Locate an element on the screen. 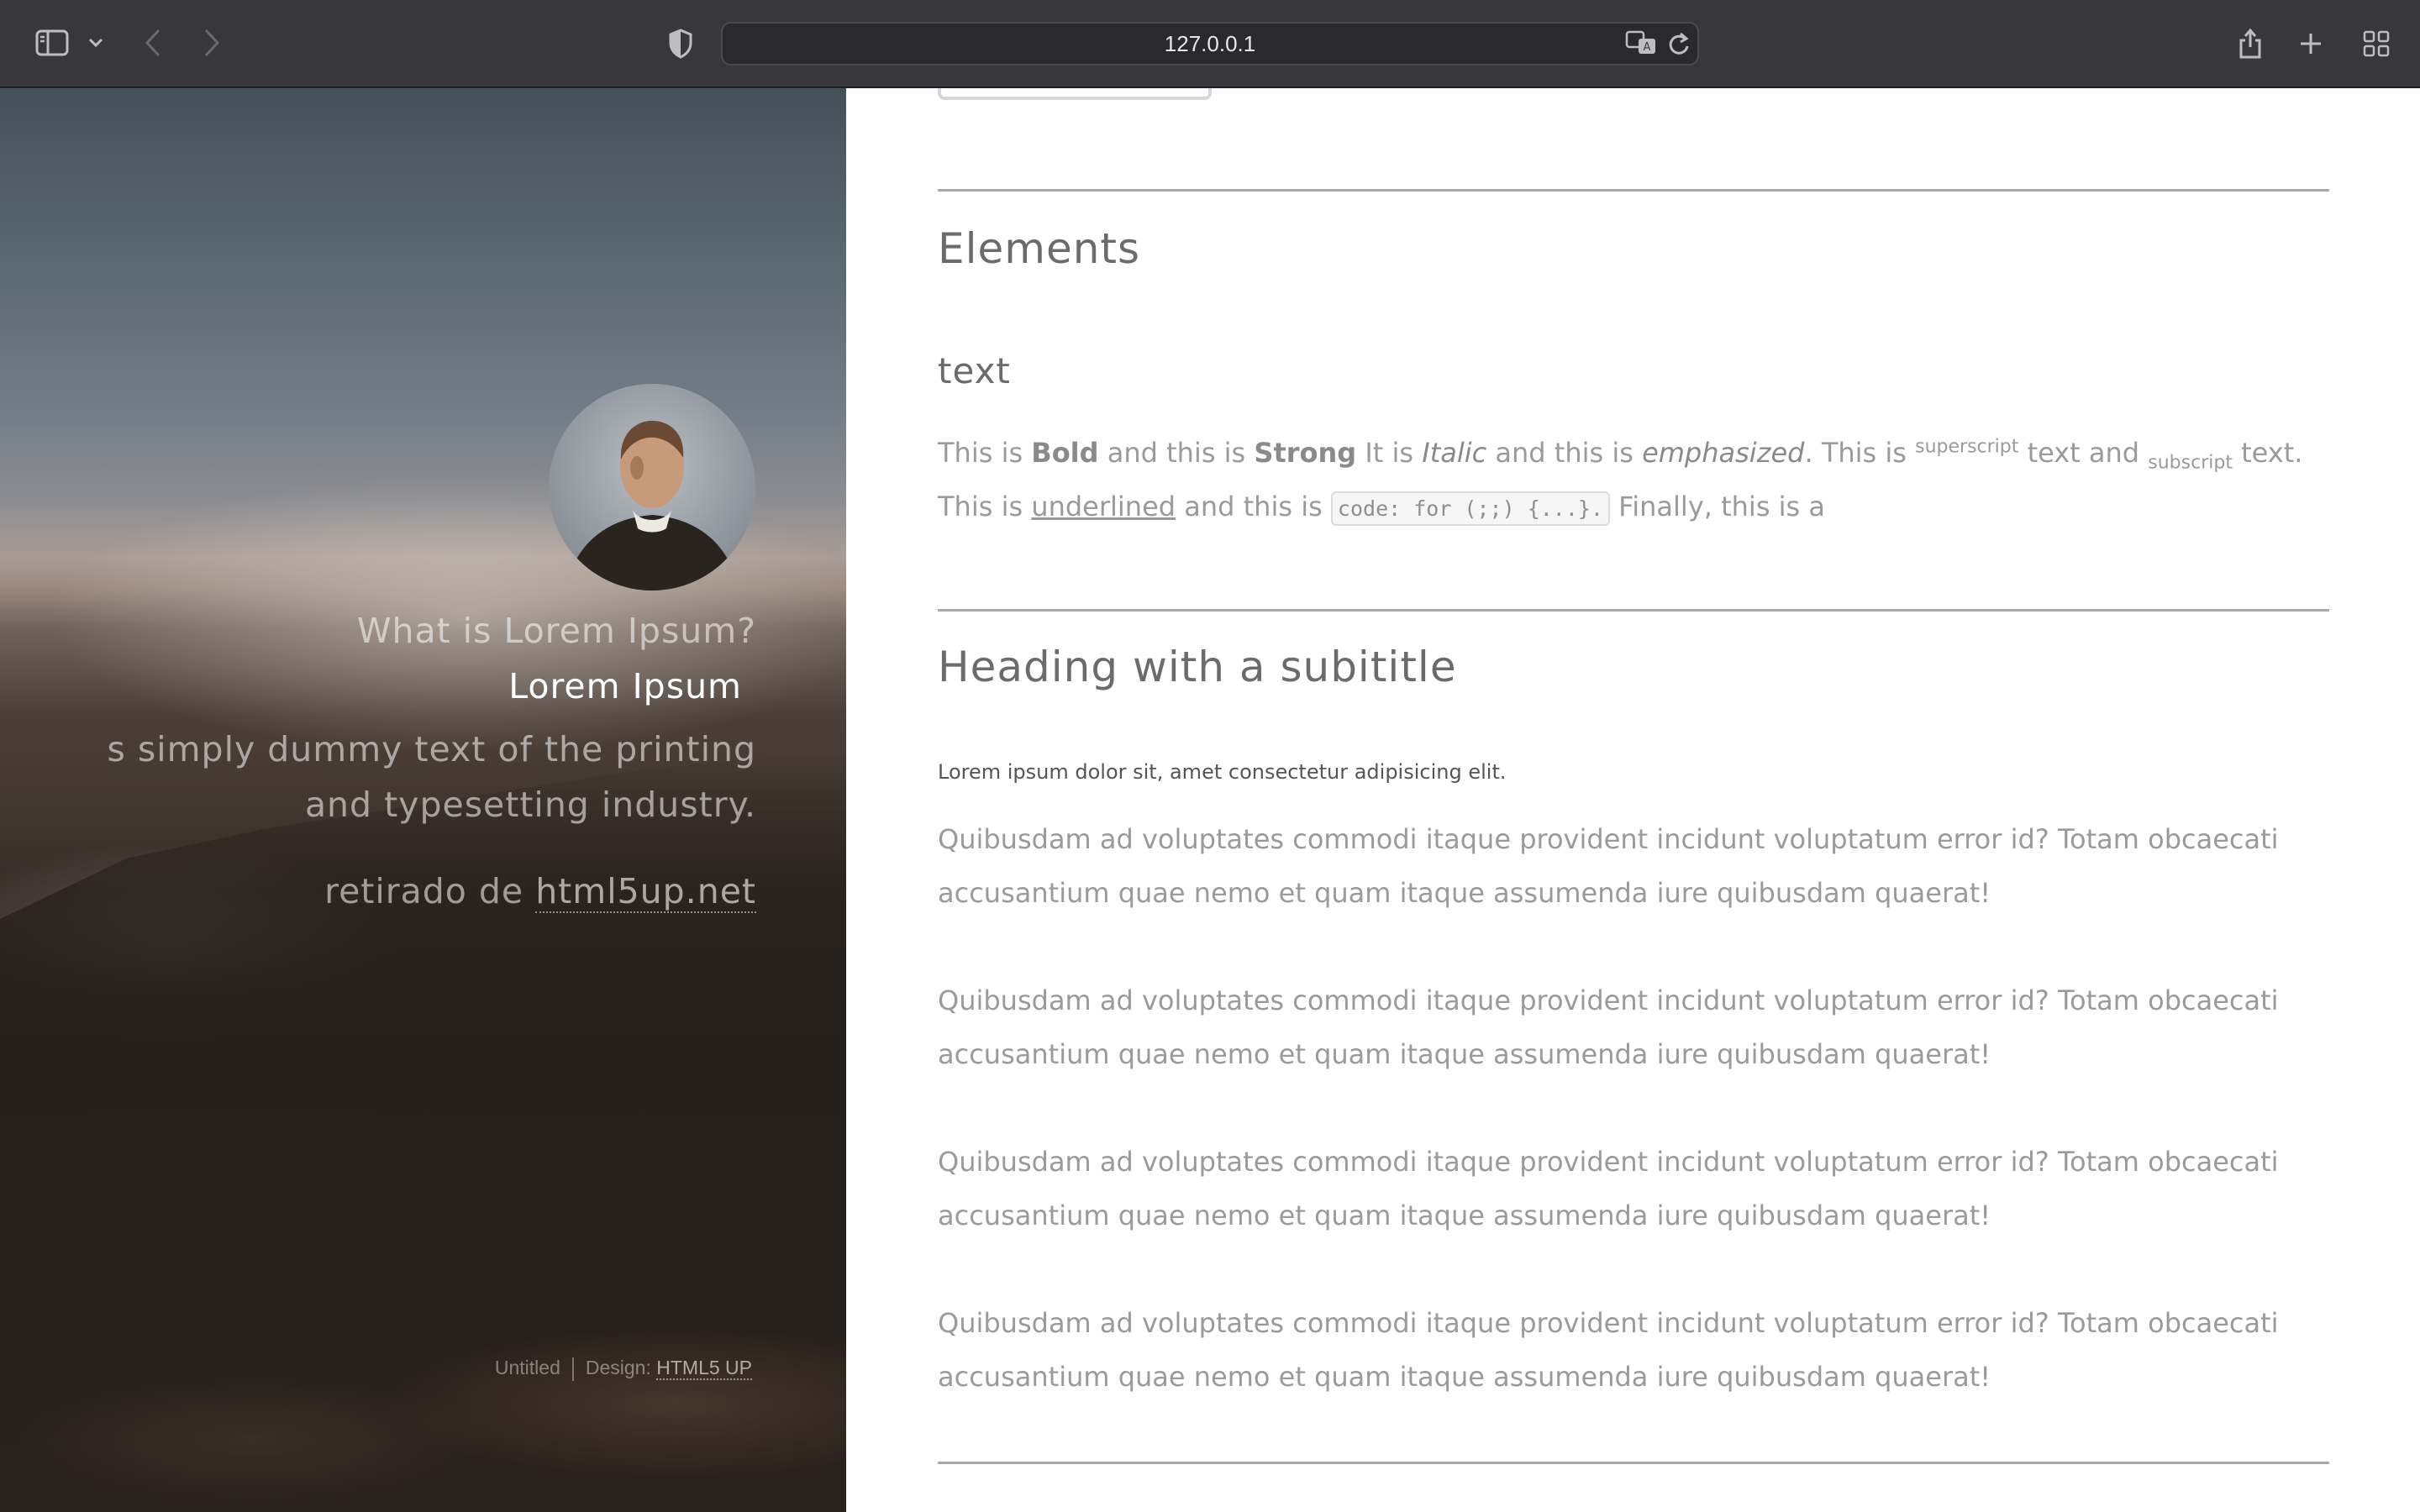 Image resolution: width=2420 pixels, height=1512 pixels. back-arrow-icon is located at coordinates (153, 43).